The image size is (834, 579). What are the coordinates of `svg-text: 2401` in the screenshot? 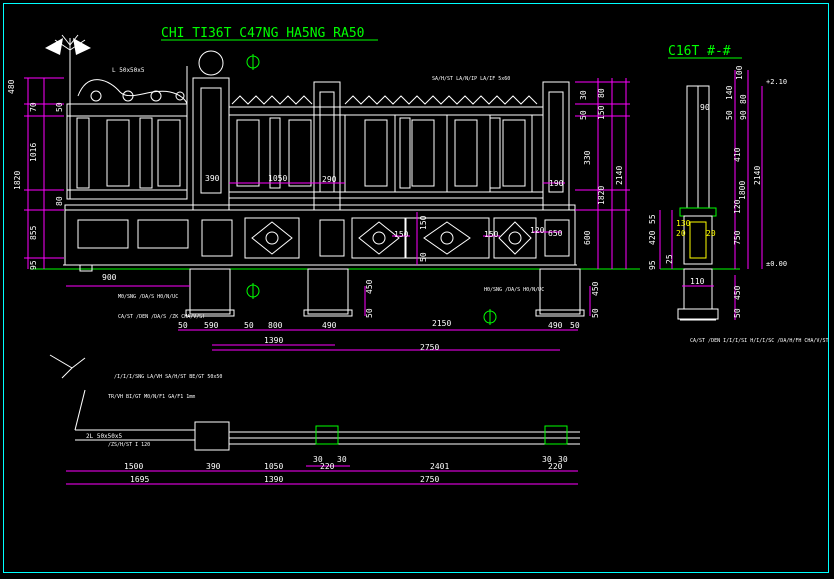 It's located at (439, 466).